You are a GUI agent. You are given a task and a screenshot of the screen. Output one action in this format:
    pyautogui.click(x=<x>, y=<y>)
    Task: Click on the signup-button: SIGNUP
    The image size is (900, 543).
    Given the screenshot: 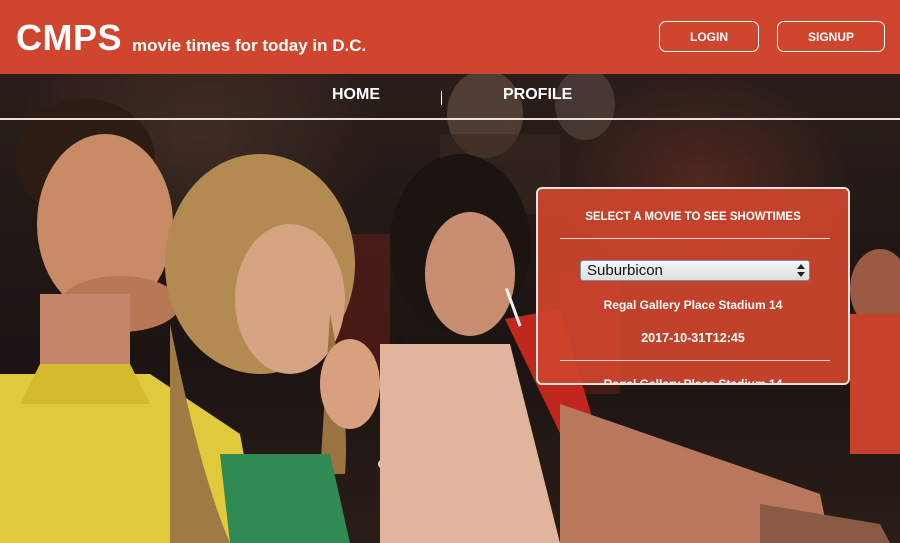 What is the action you would take?
    pyautogui.click(x=831, y=36)
    